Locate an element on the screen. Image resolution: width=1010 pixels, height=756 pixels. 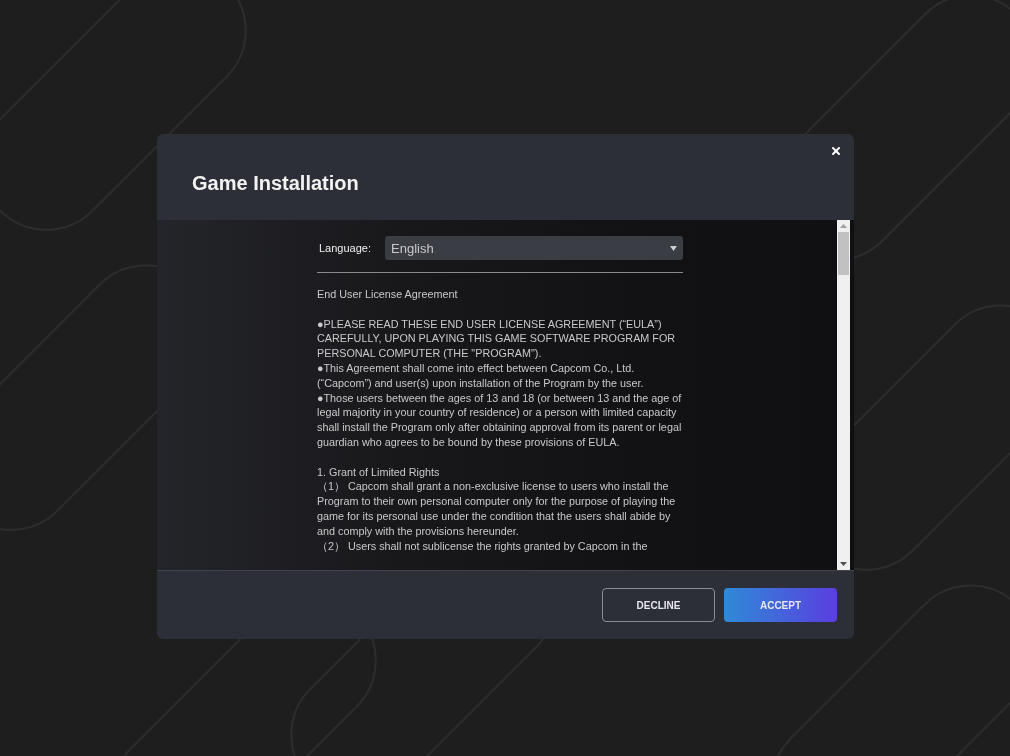
close-icon is located at coordinates (836, 151).